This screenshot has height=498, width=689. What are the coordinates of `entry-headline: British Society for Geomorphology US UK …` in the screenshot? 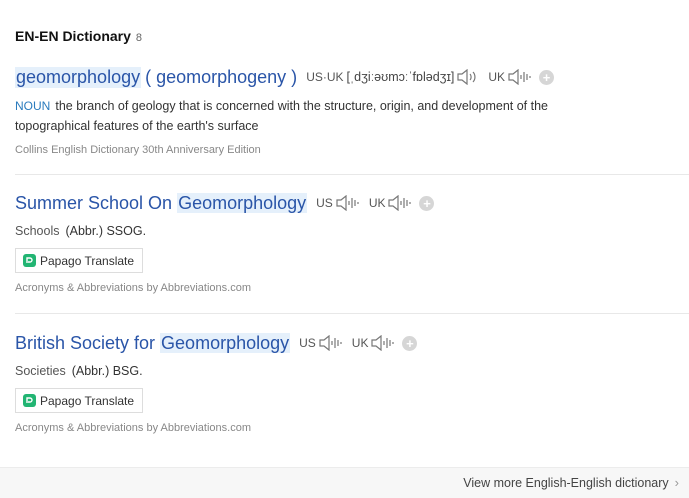 It's located at (352, 343).